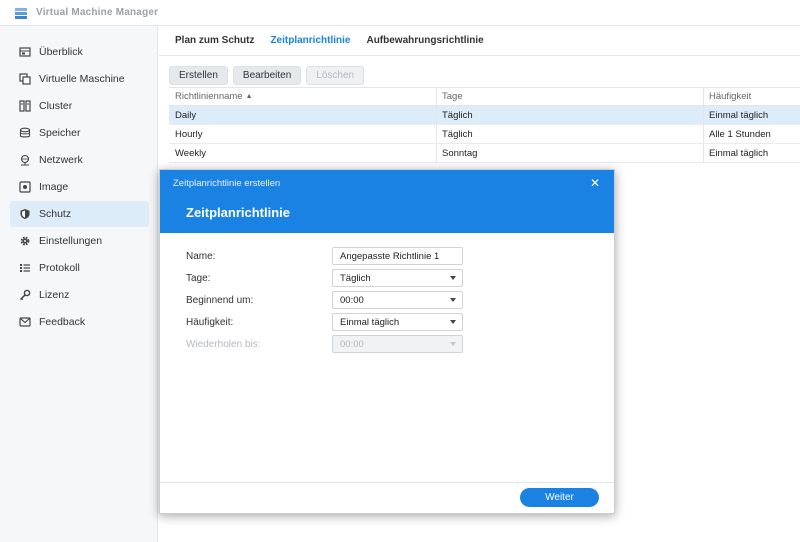 The width and height of the screenshot is (800, 542). Describe the element at coordinates (54, 187) in the screenshot. I see `sidebar-item-label: Image` at that location.